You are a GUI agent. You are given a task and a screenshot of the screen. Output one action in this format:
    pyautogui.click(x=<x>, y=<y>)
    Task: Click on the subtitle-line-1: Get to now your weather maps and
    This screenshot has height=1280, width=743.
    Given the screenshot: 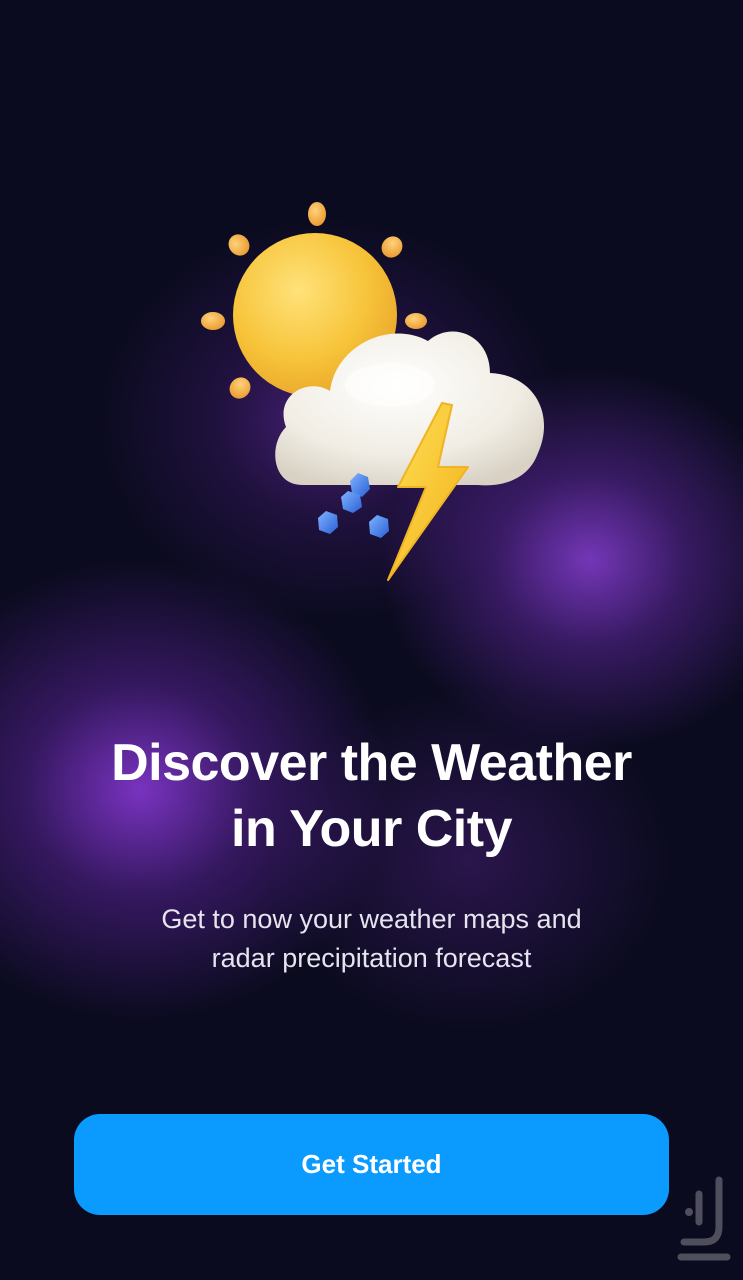 What is the action you would take?
    pyautogui.click(x=371, y=919)
    